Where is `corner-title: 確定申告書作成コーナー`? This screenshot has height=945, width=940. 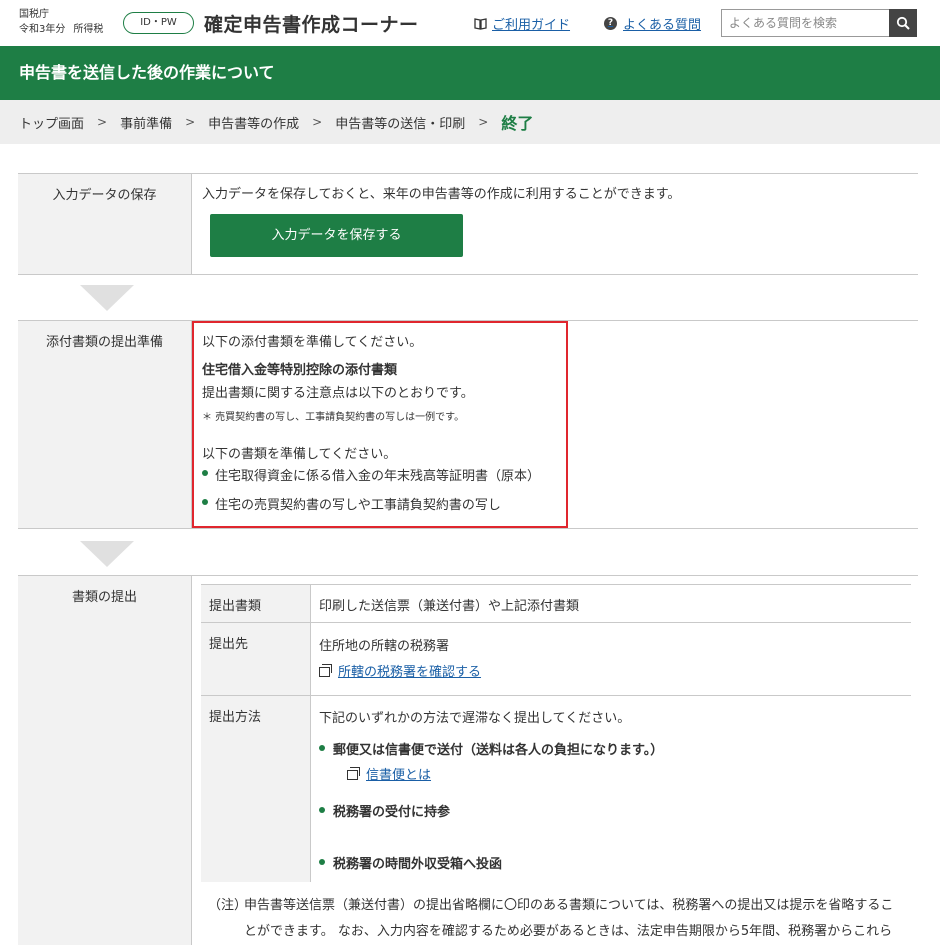 corner-title: 確定申告書作成コーナー is located at coordinates (311, 25).